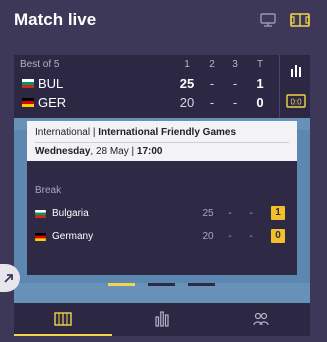 Image resolution: width=327 pixels, height=342 pixels. What do you see at coordinates (278, 236) in the screenshot?
I see `total-score-badge: 0` at bounding box center [278, 236].